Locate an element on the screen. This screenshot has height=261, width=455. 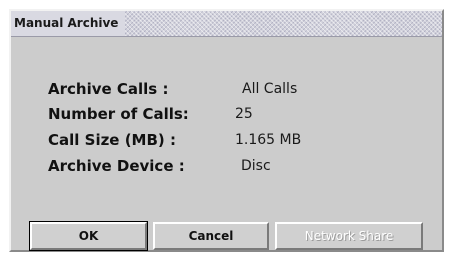
cancel-button: Cancel is located at coordinates (211, 236).